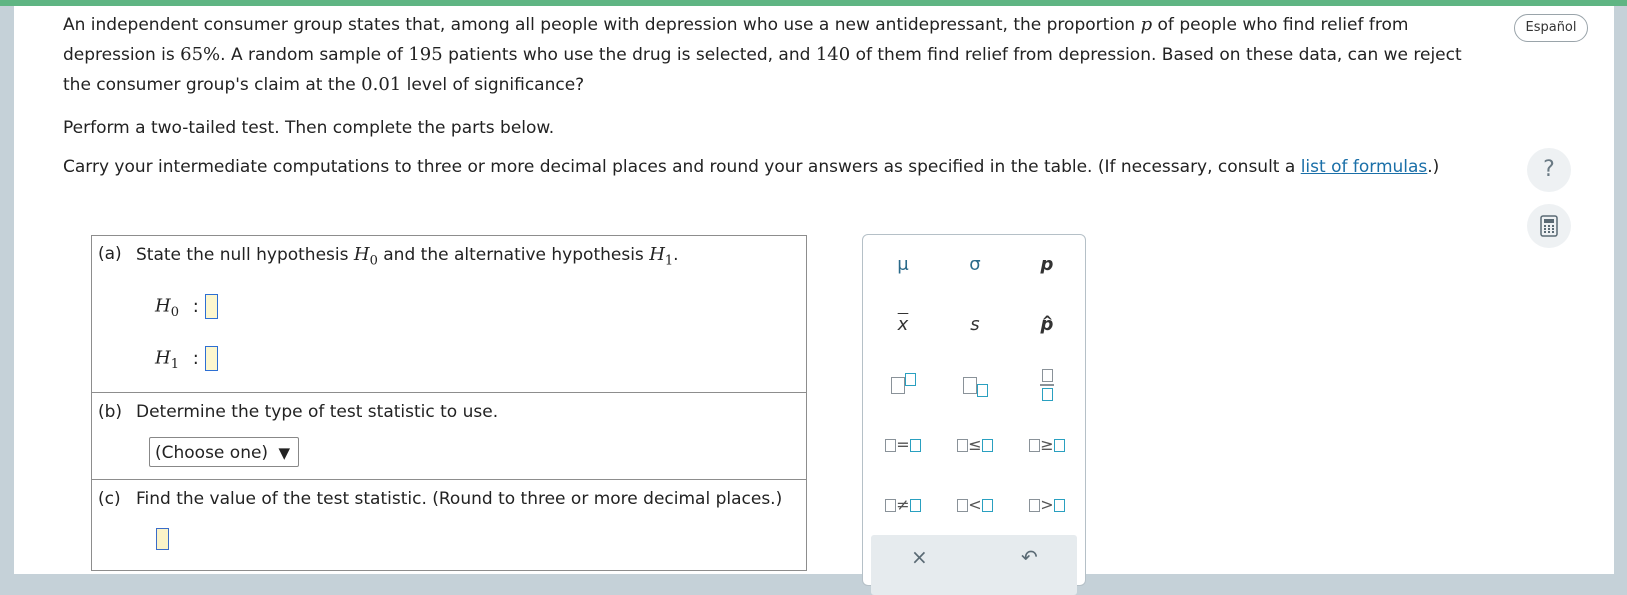  What do you see at coordinates (903, 445) in the screenshot?
I see `equals-button: =` at bounding box center [903, 445].